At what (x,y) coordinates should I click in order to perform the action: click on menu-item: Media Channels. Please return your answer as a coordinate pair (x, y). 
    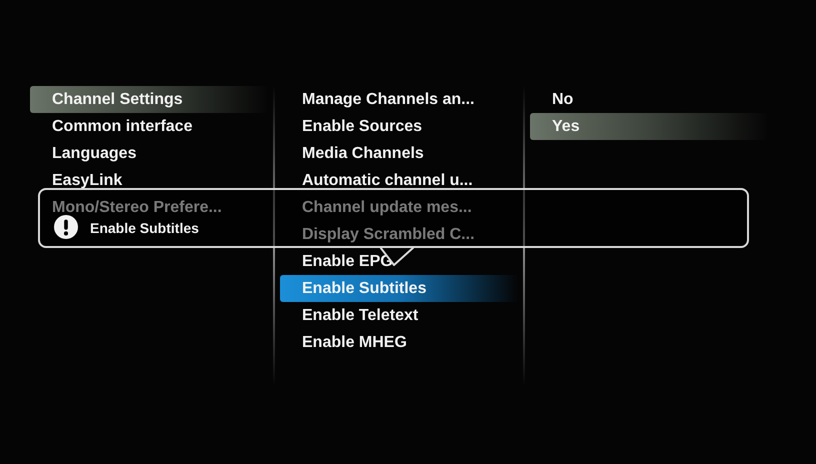
    Looking at the image, I should click on (399, 153).